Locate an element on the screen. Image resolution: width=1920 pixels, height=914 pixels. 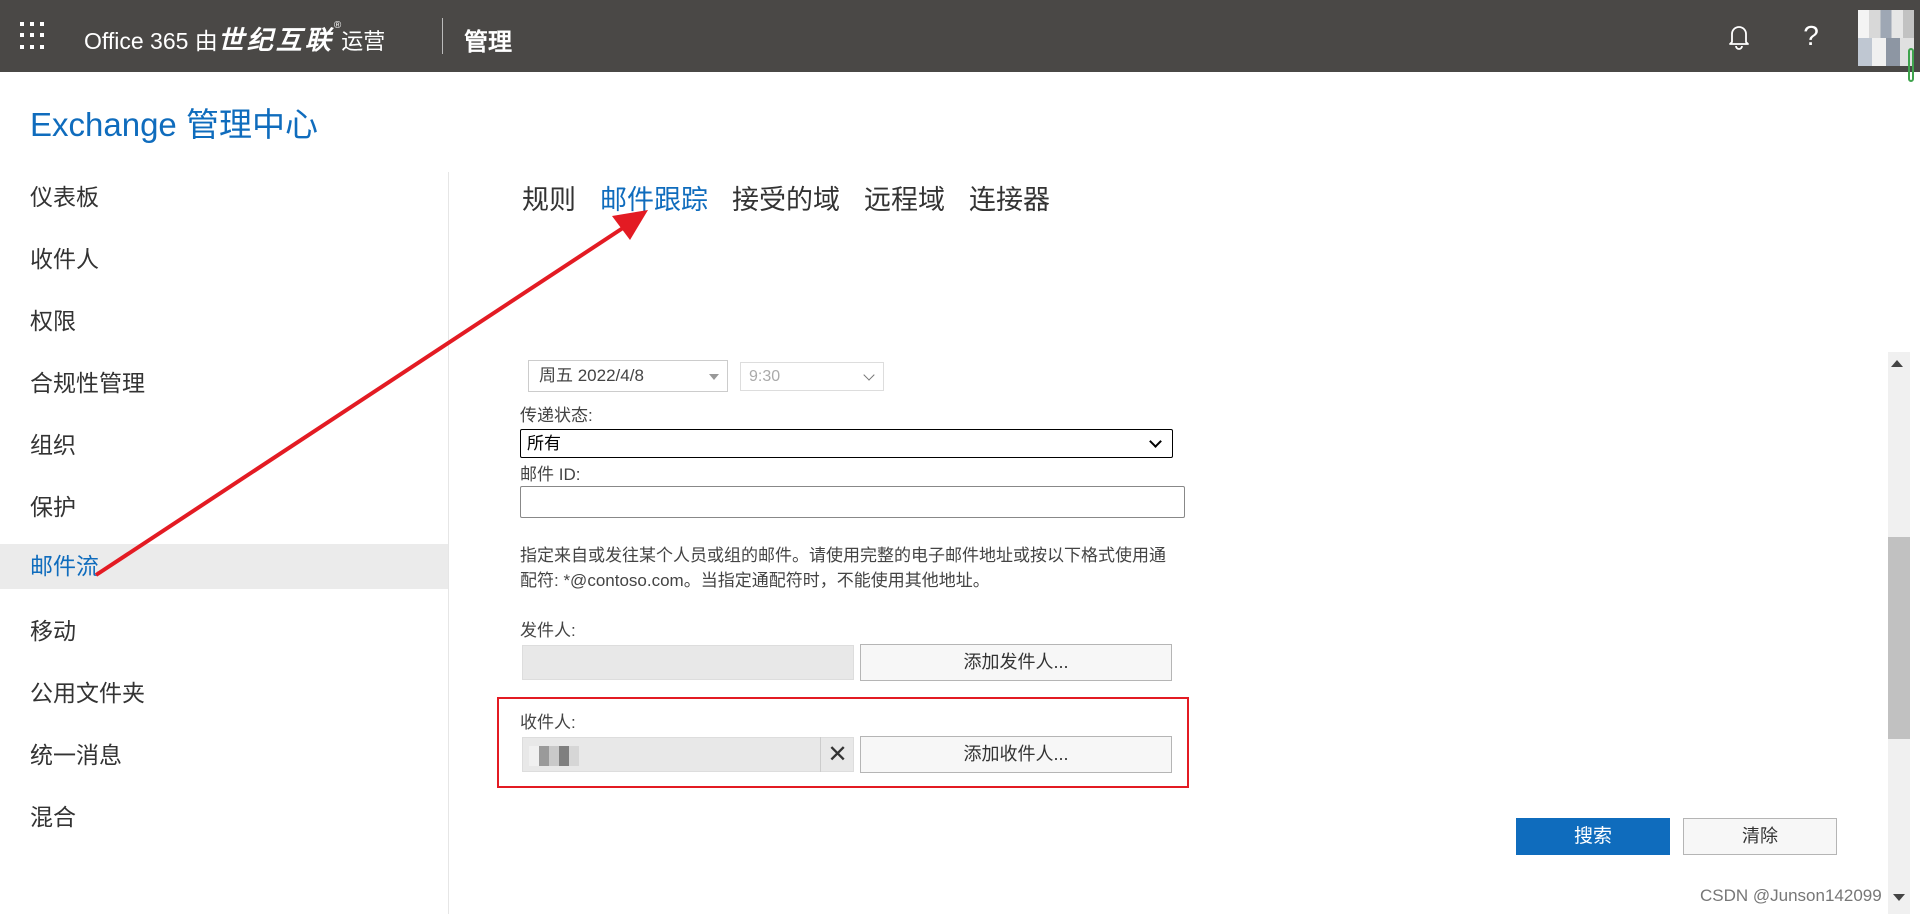
nav-item-mail-flow: 邮件流 is located at coordinates (224, 566).